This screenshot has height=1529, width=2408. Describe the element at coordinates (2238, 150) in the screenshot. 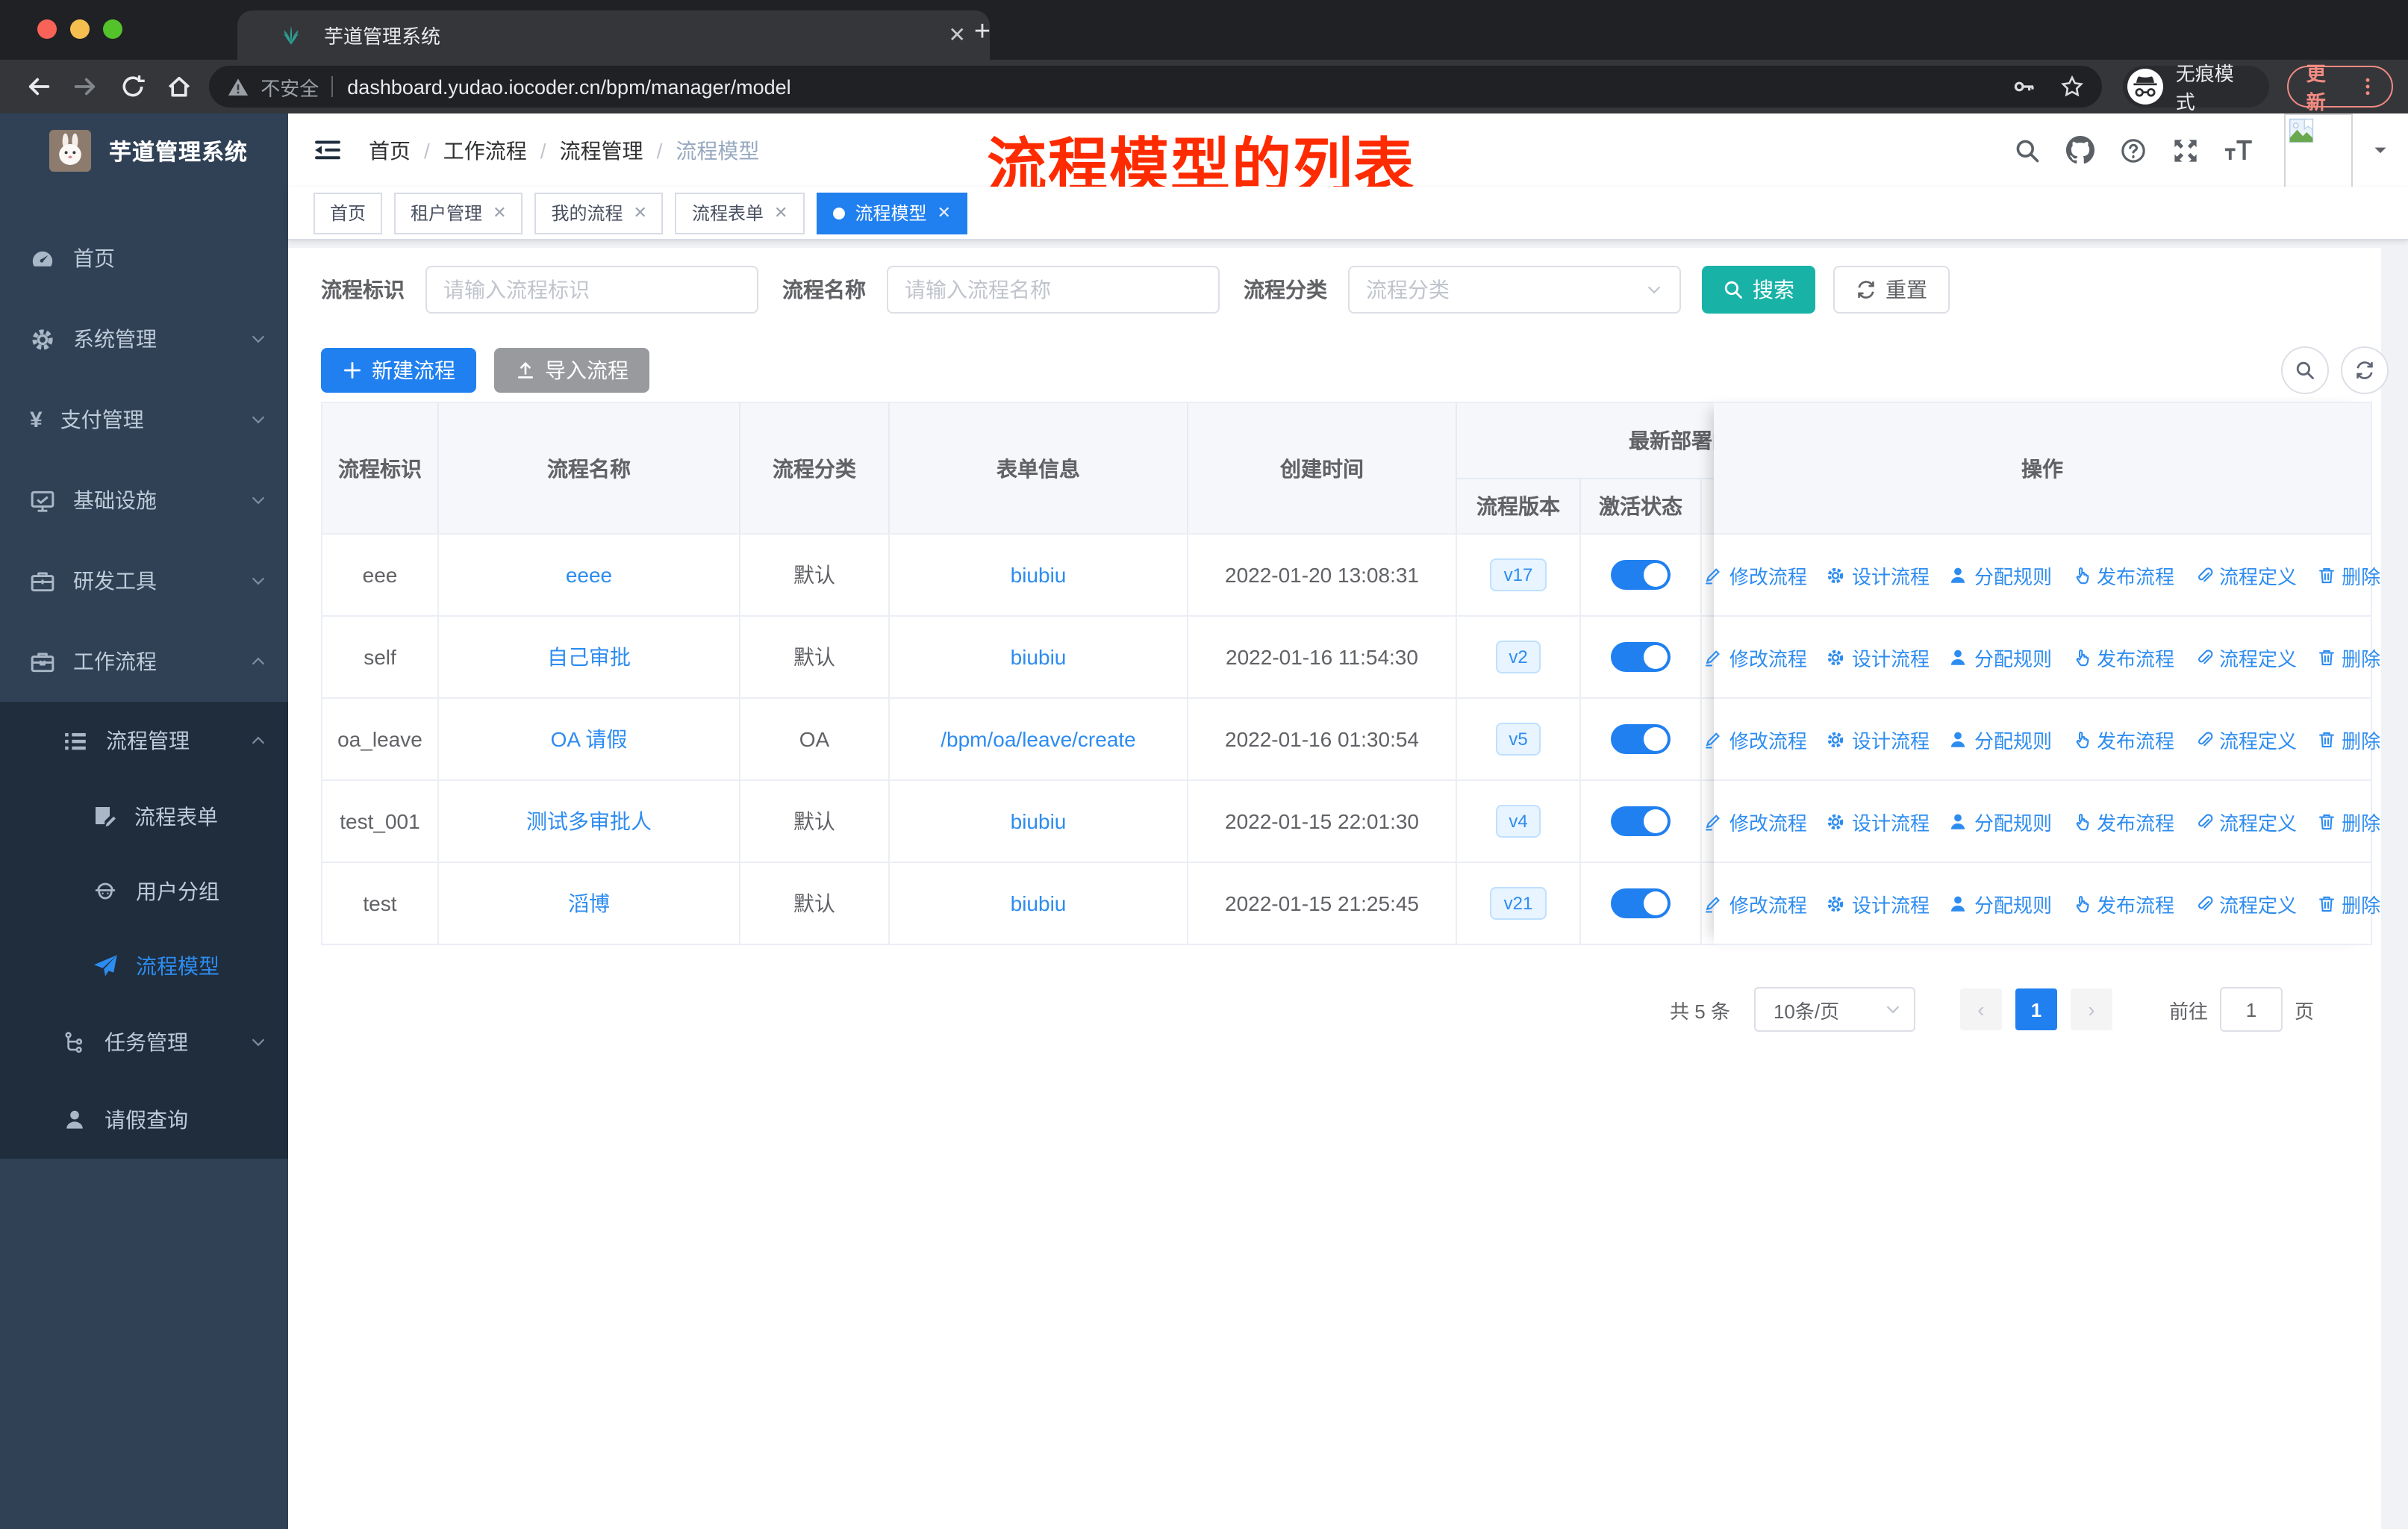

I see `font-size-icon` at that location.